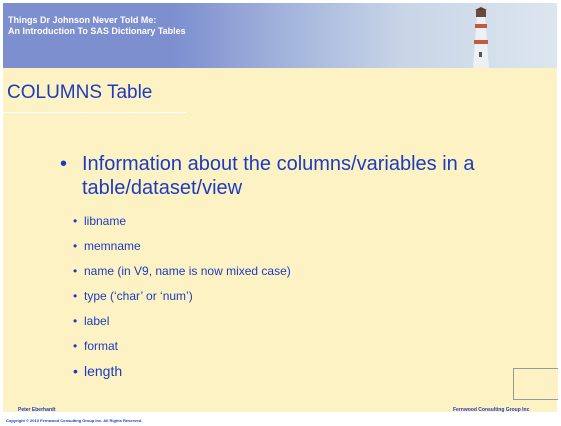 This screenshot has width=561, height=426. What do you see at coordinates (138, 296) in the screenshot?
I see `sub-bullet-text: type (‘char’ or ‘num’)` at bounding box center [138, 296].